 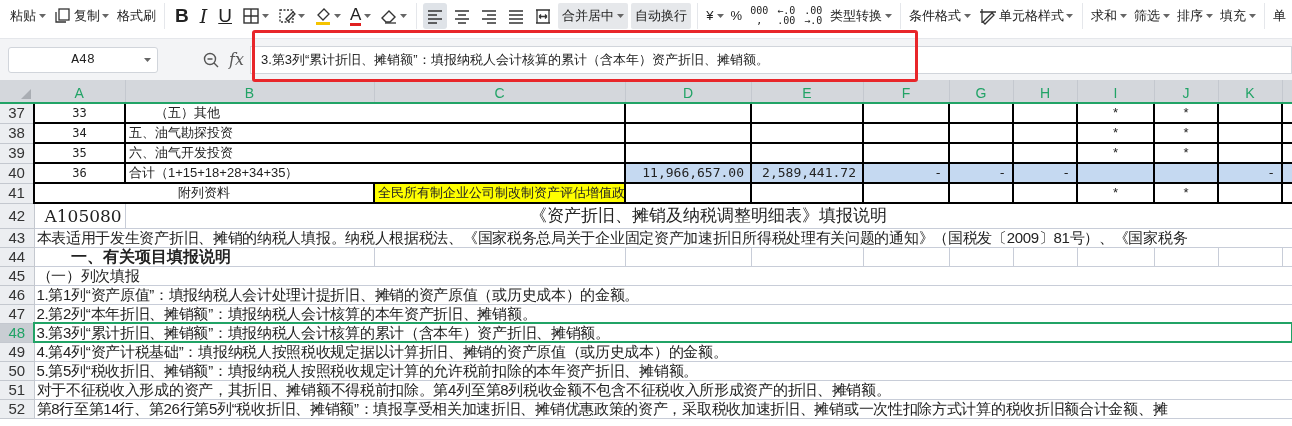 I want to click on align-left-icon, so click(x=435, y=16).